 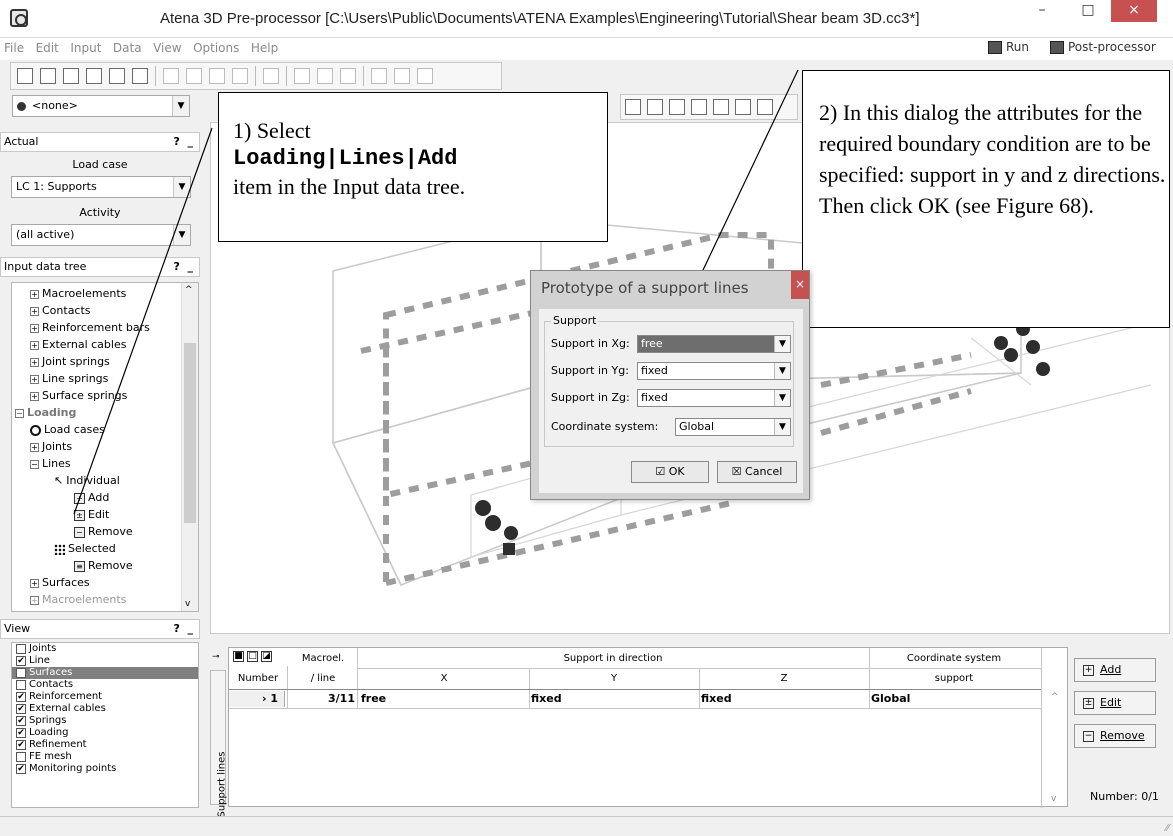 What do you see at coordinates (325, 76) in the screenshot?
I see `select-remove-icon` at bounding box center [325, 76].